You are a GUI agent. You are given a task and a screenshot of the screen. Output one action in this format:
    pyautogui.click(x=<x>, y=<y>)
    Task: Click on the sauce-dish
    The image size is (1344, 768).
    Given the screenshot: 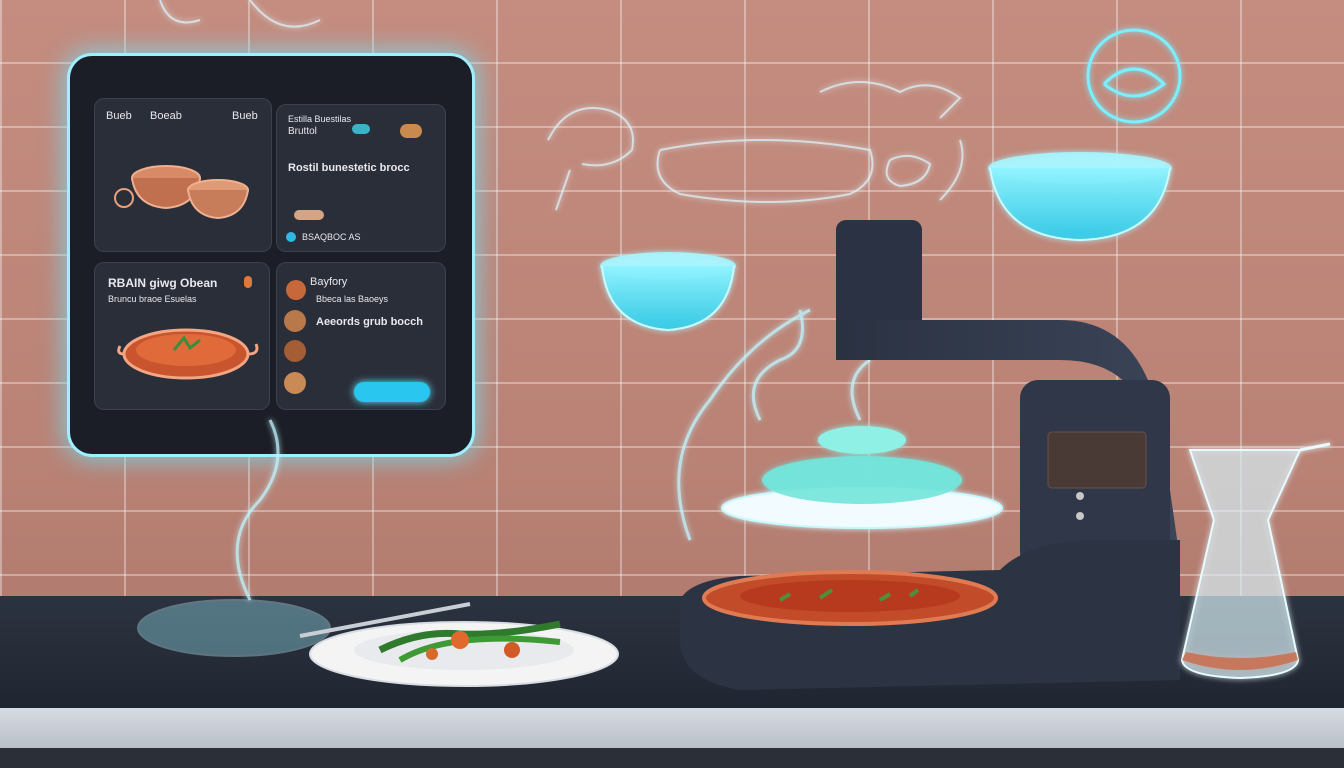 What is the action you would take?
    pyautogui.click(x=850, y=598)
    